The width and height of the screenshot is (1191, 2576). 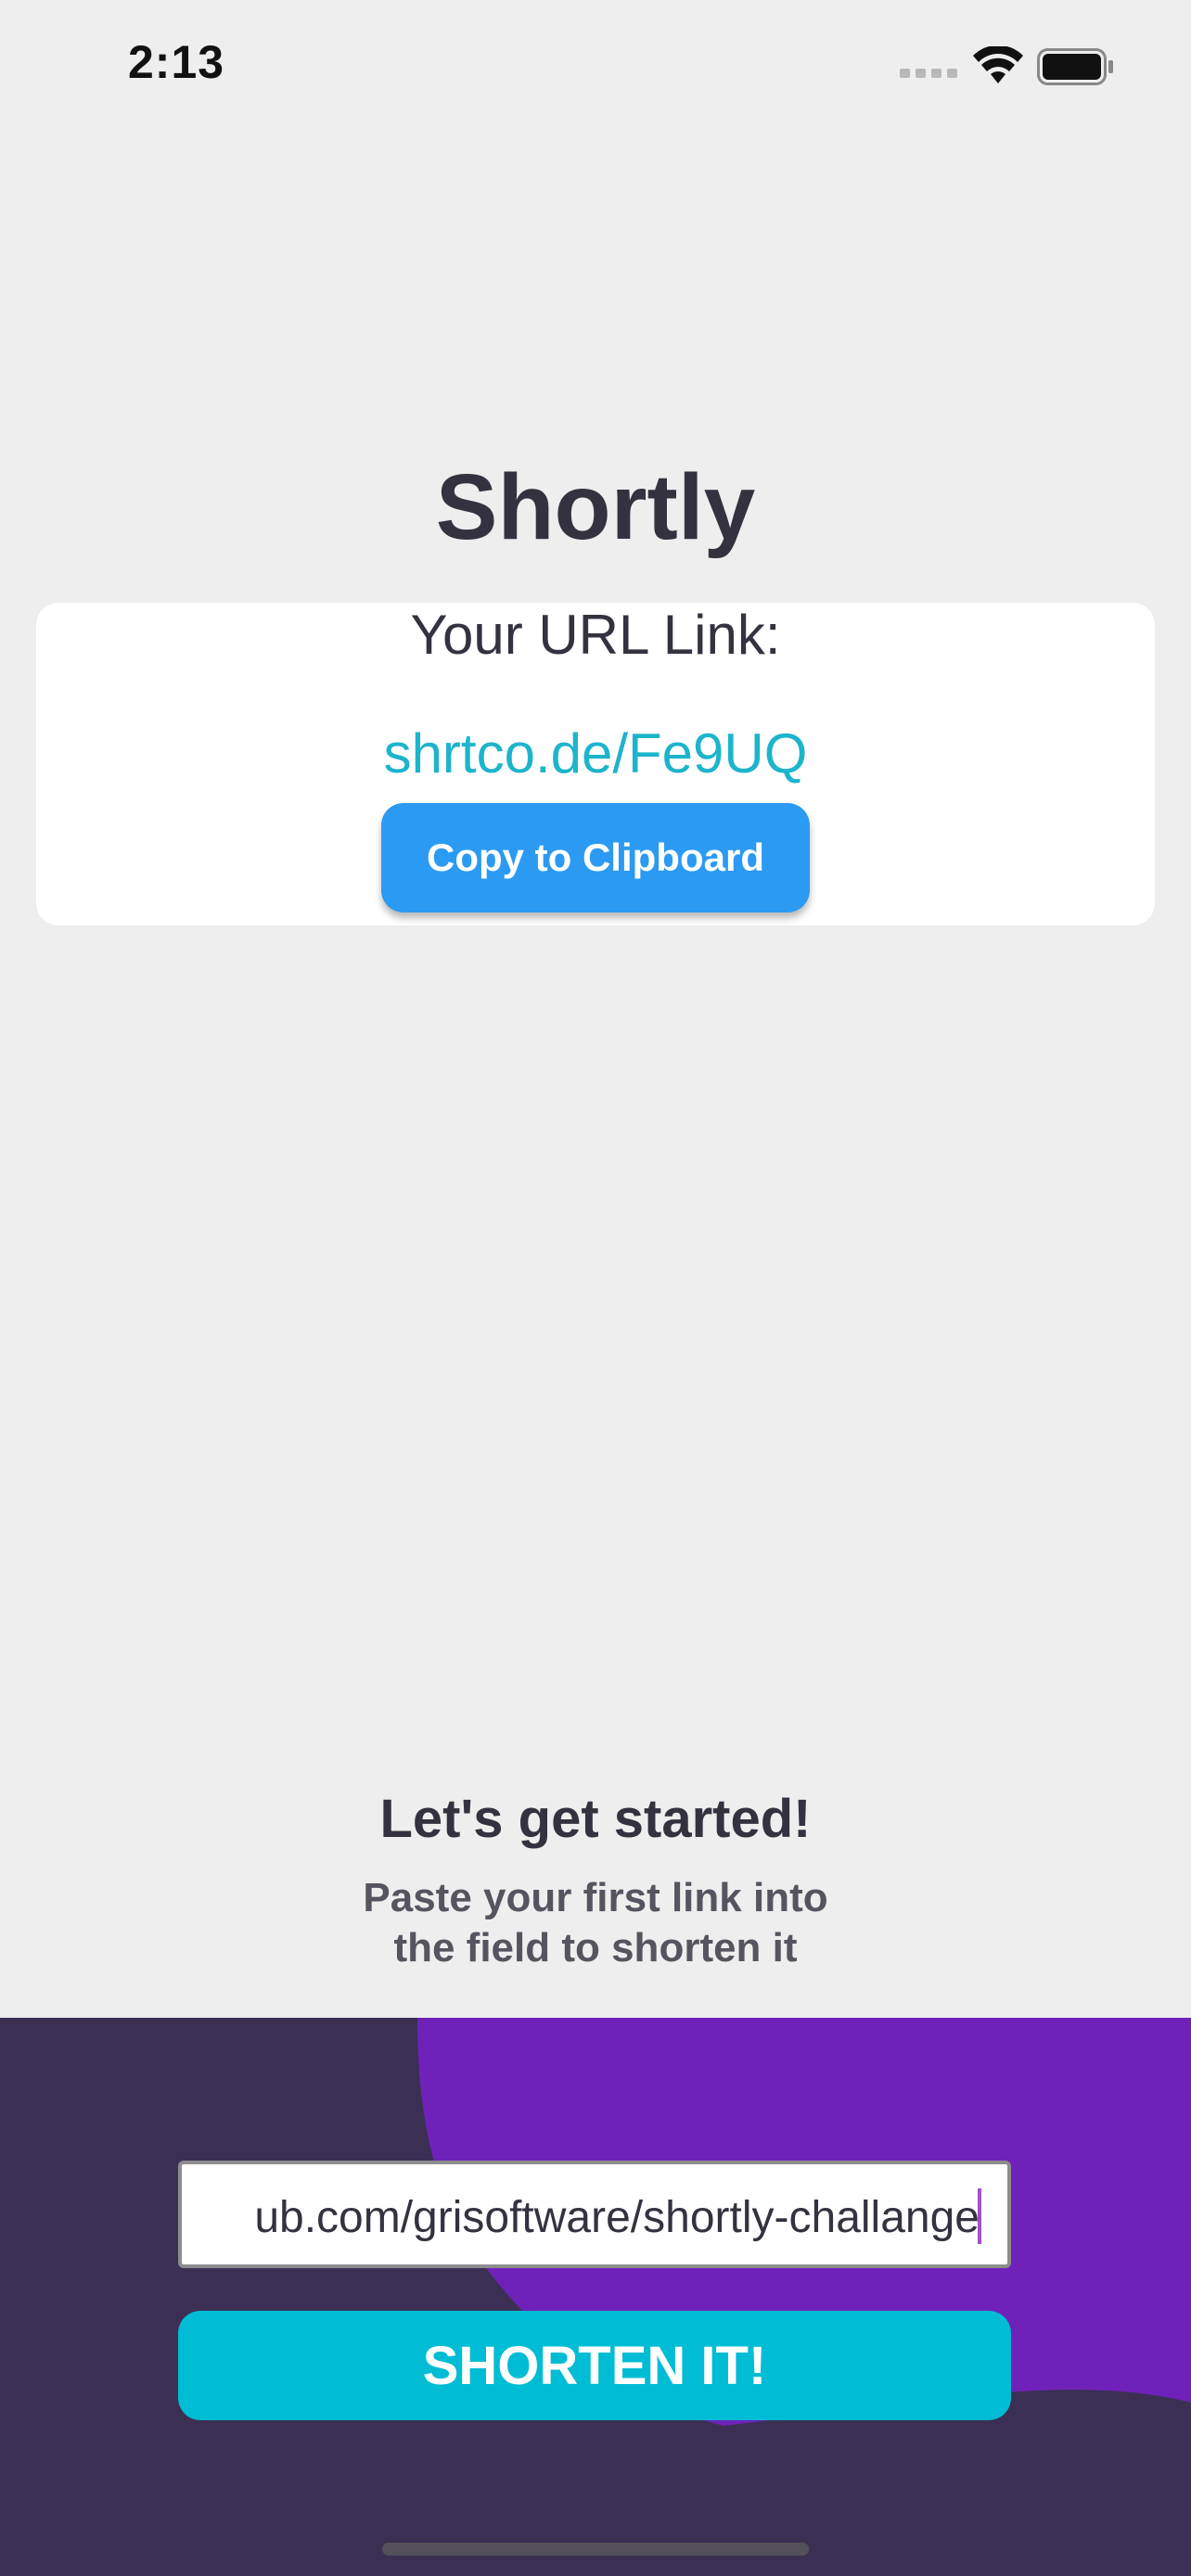 I want to click on battery-icon, so click(x=1075, y=66).